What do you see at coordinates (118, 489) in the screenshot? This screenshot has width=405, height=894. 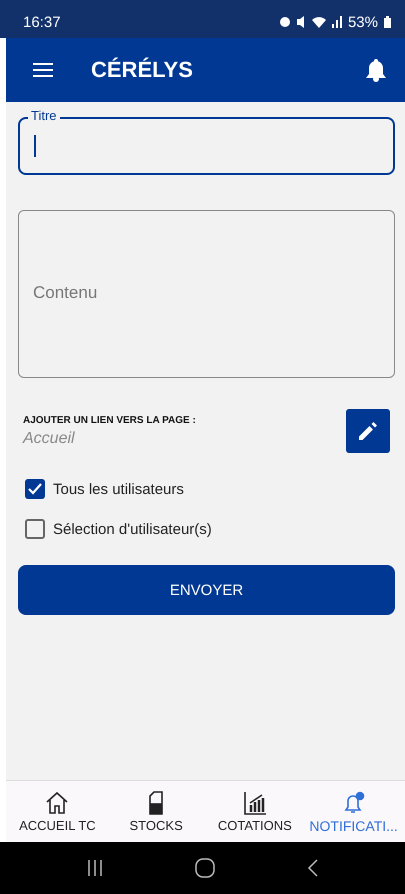 I see `checkbox-label: Tous les utilisateurs` at bounding box center [118, 489].